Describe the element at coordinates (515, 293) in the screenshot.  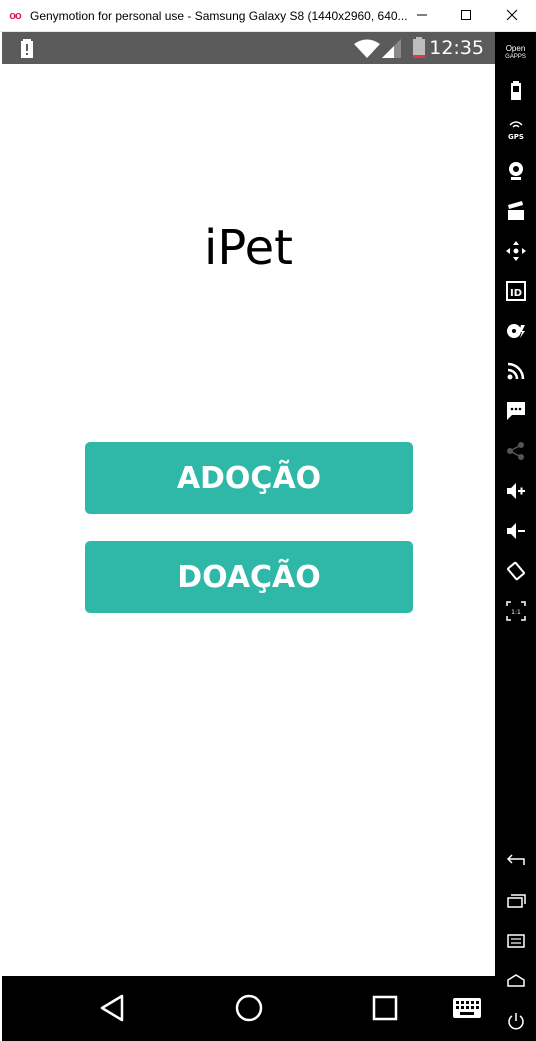
I see `svg-text: ID` at that location.